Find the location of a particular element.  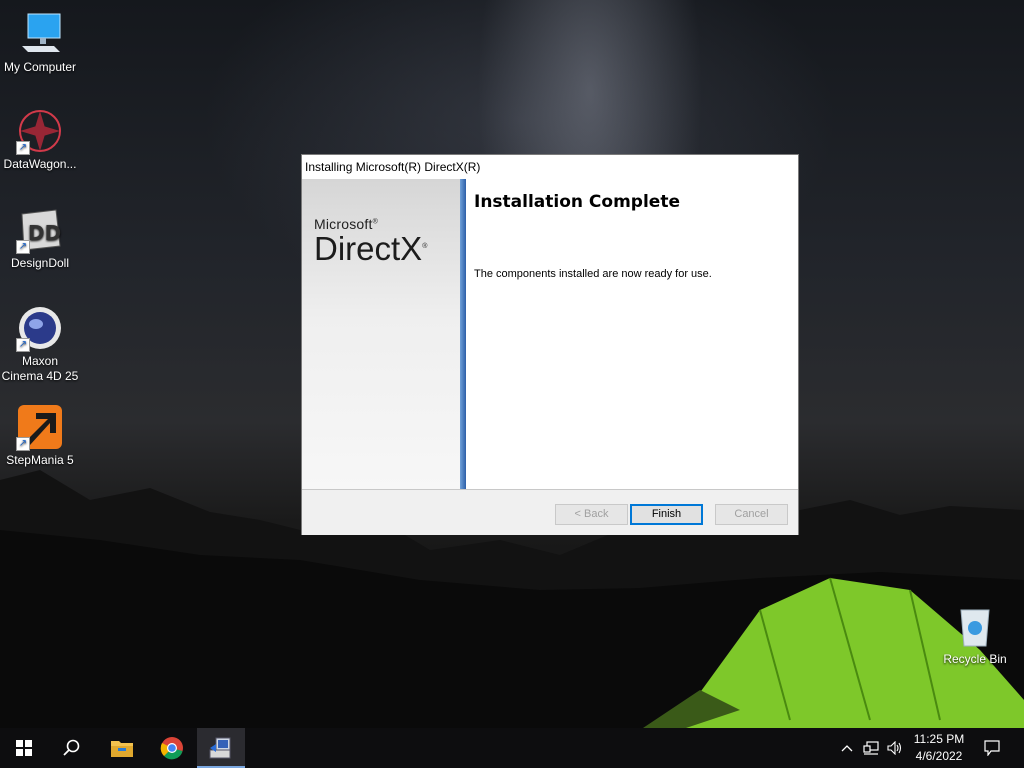

desktop-icon-label: StepMania 5 is located at coordinates (40, 460).